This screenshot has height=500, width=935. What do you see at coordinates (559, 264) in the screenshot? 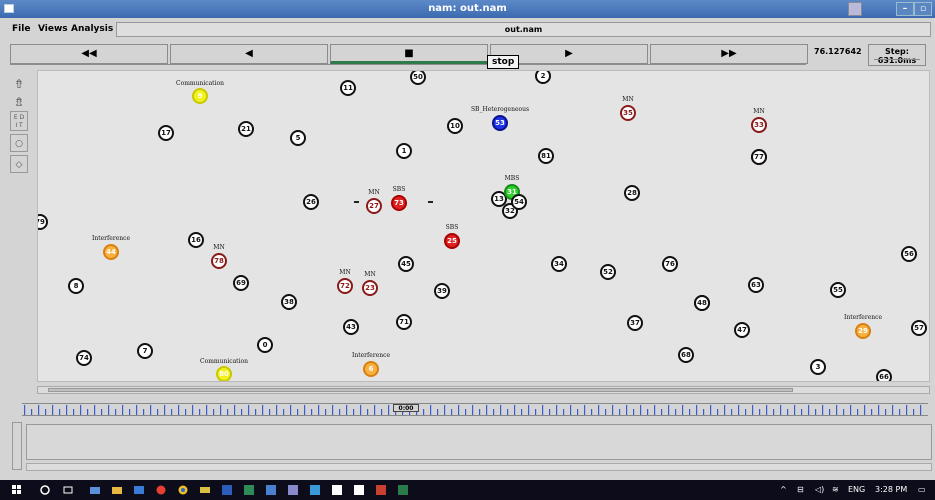
I see `node-34: 34` at bounding box center [559, 264].